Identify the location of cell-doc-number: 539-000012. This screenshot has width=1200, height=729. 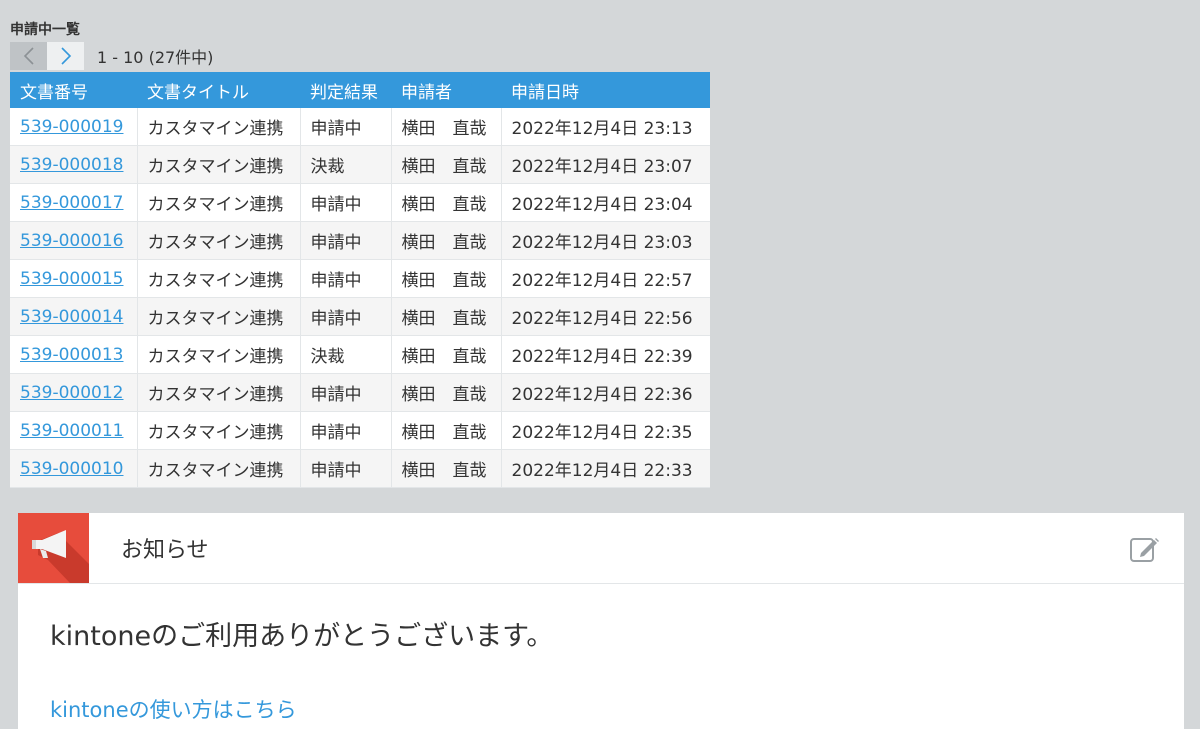
(74, 392).